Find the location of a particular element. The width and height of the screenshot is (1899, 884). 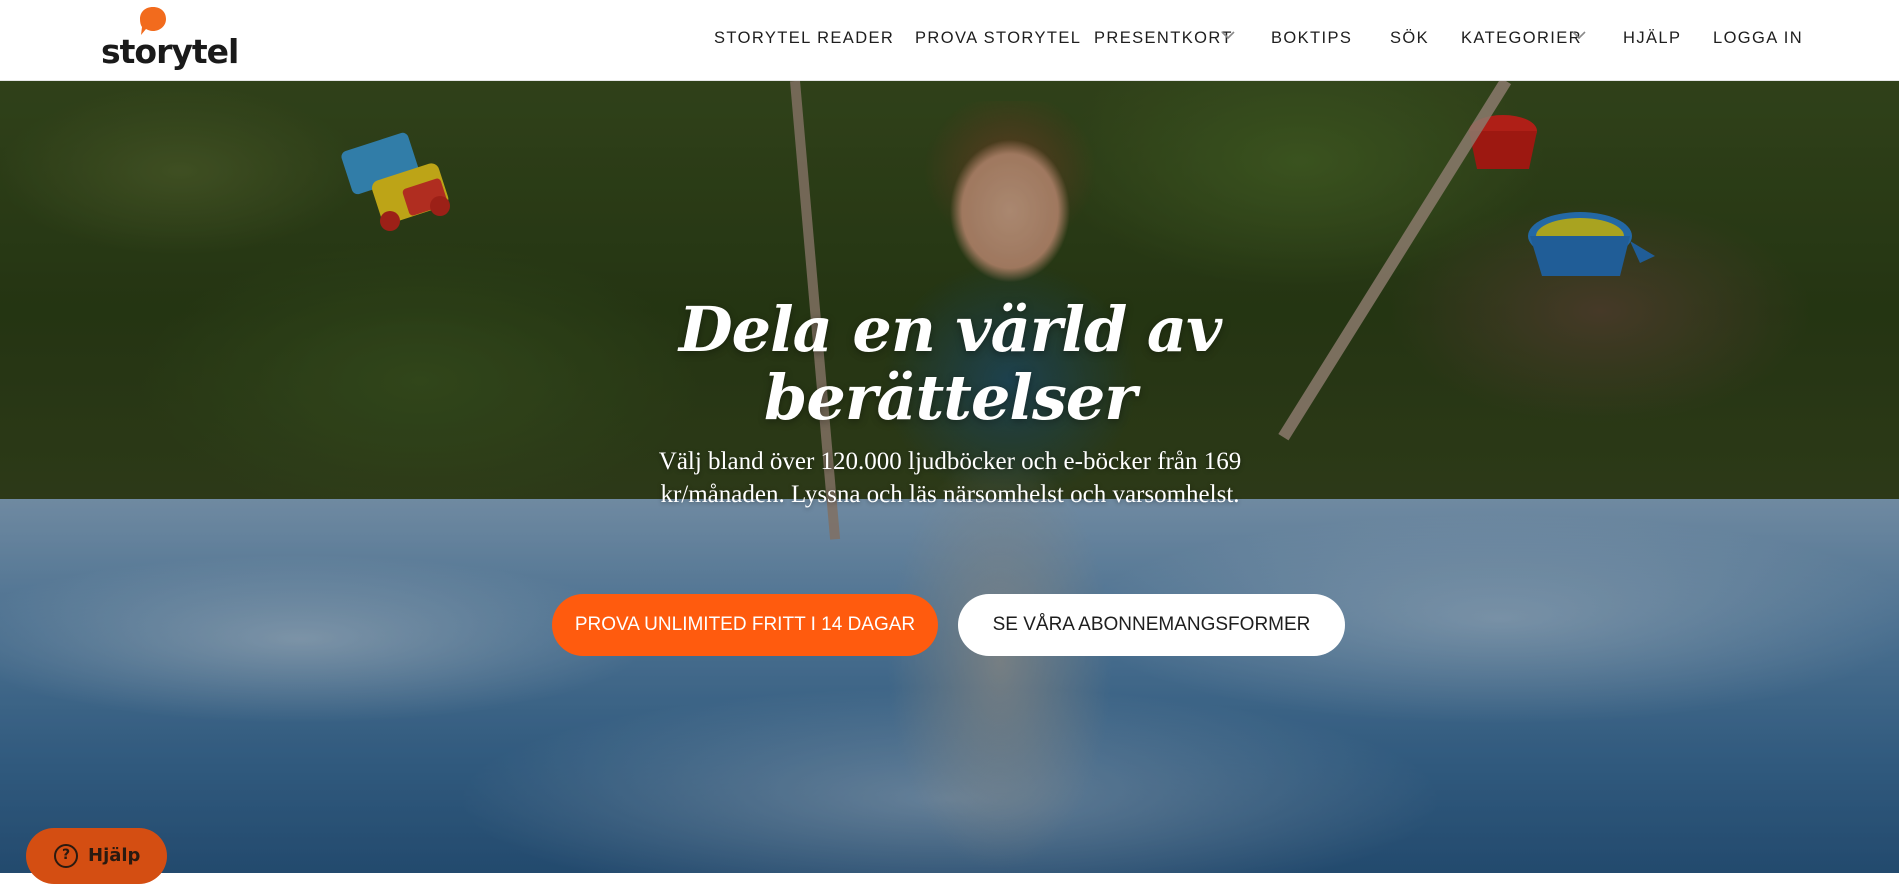

kategorier-chevron-down-icon is located at coordinates (1579, 35).